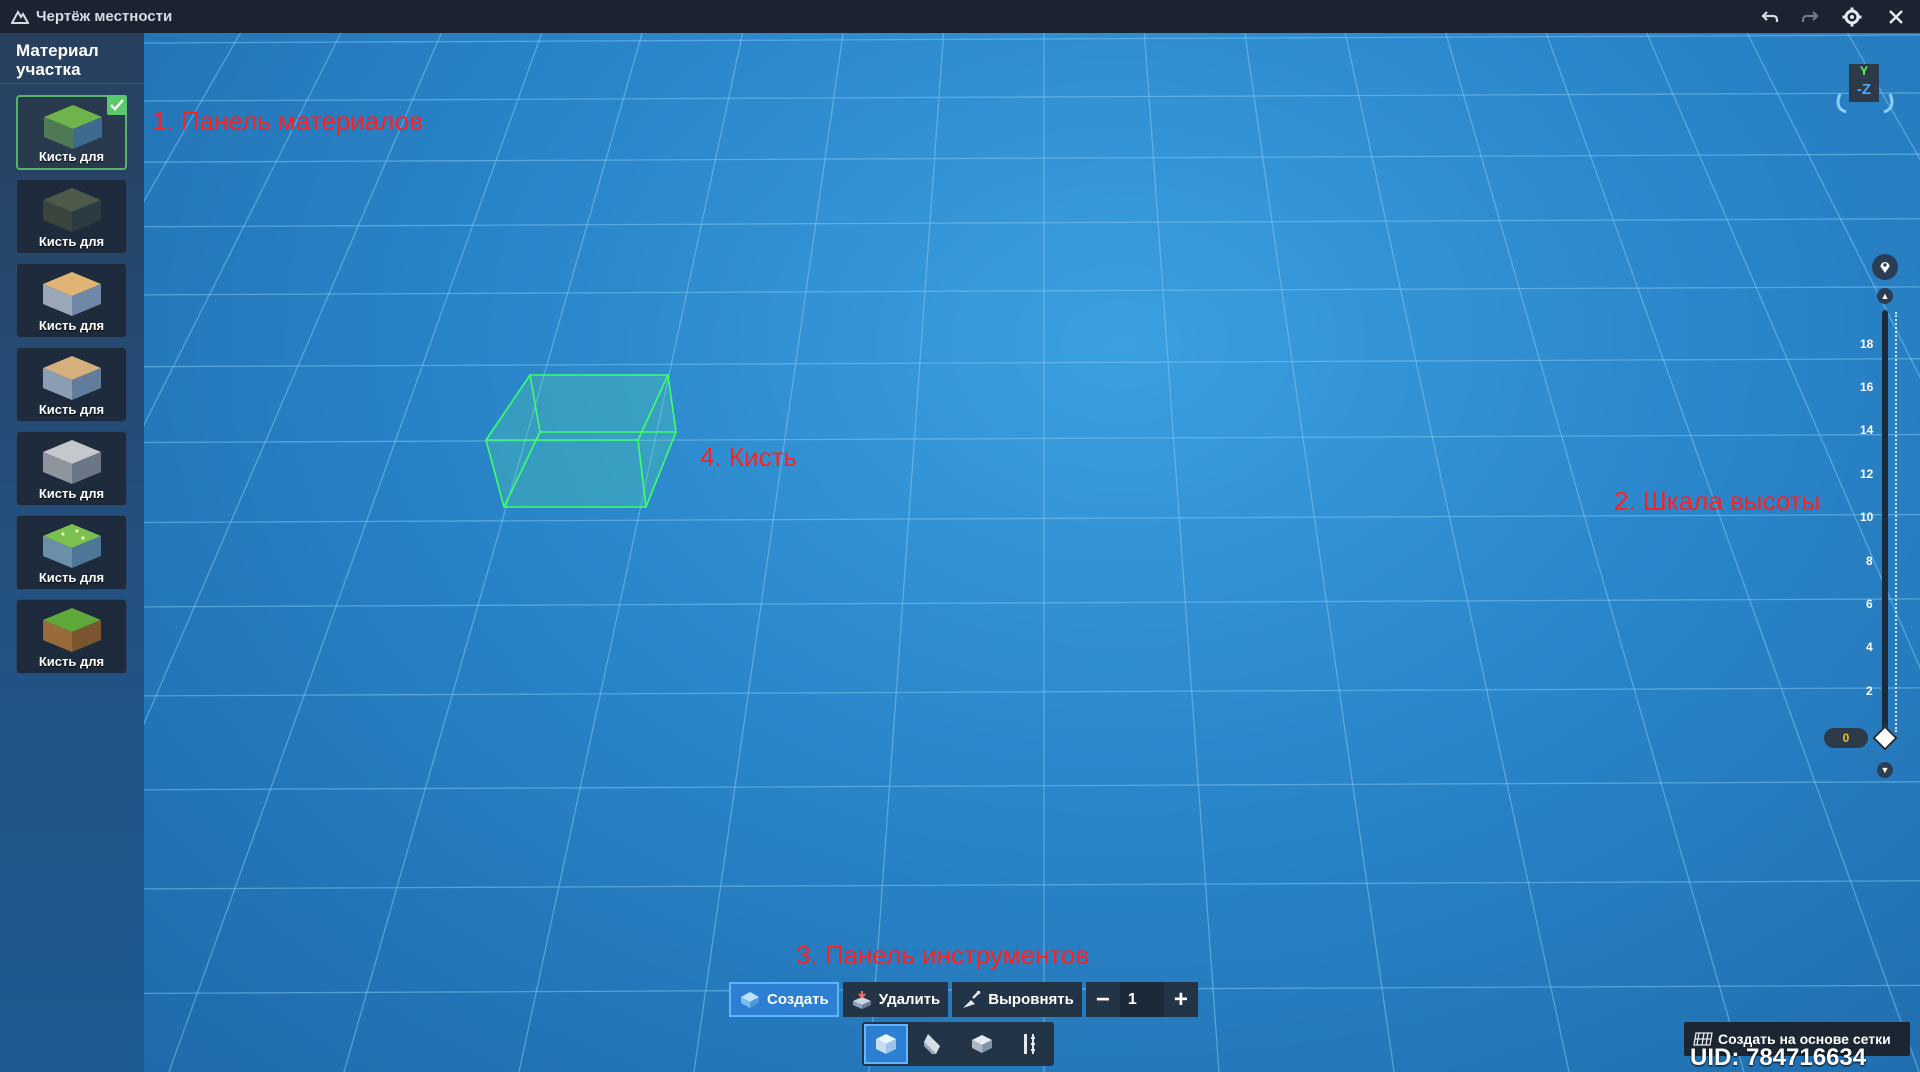 The height and width of the screenshot is (1072, 1920). Describe the element at coordinates (1181, 999) in the screenshot. I see `increase-button: +` at that location.